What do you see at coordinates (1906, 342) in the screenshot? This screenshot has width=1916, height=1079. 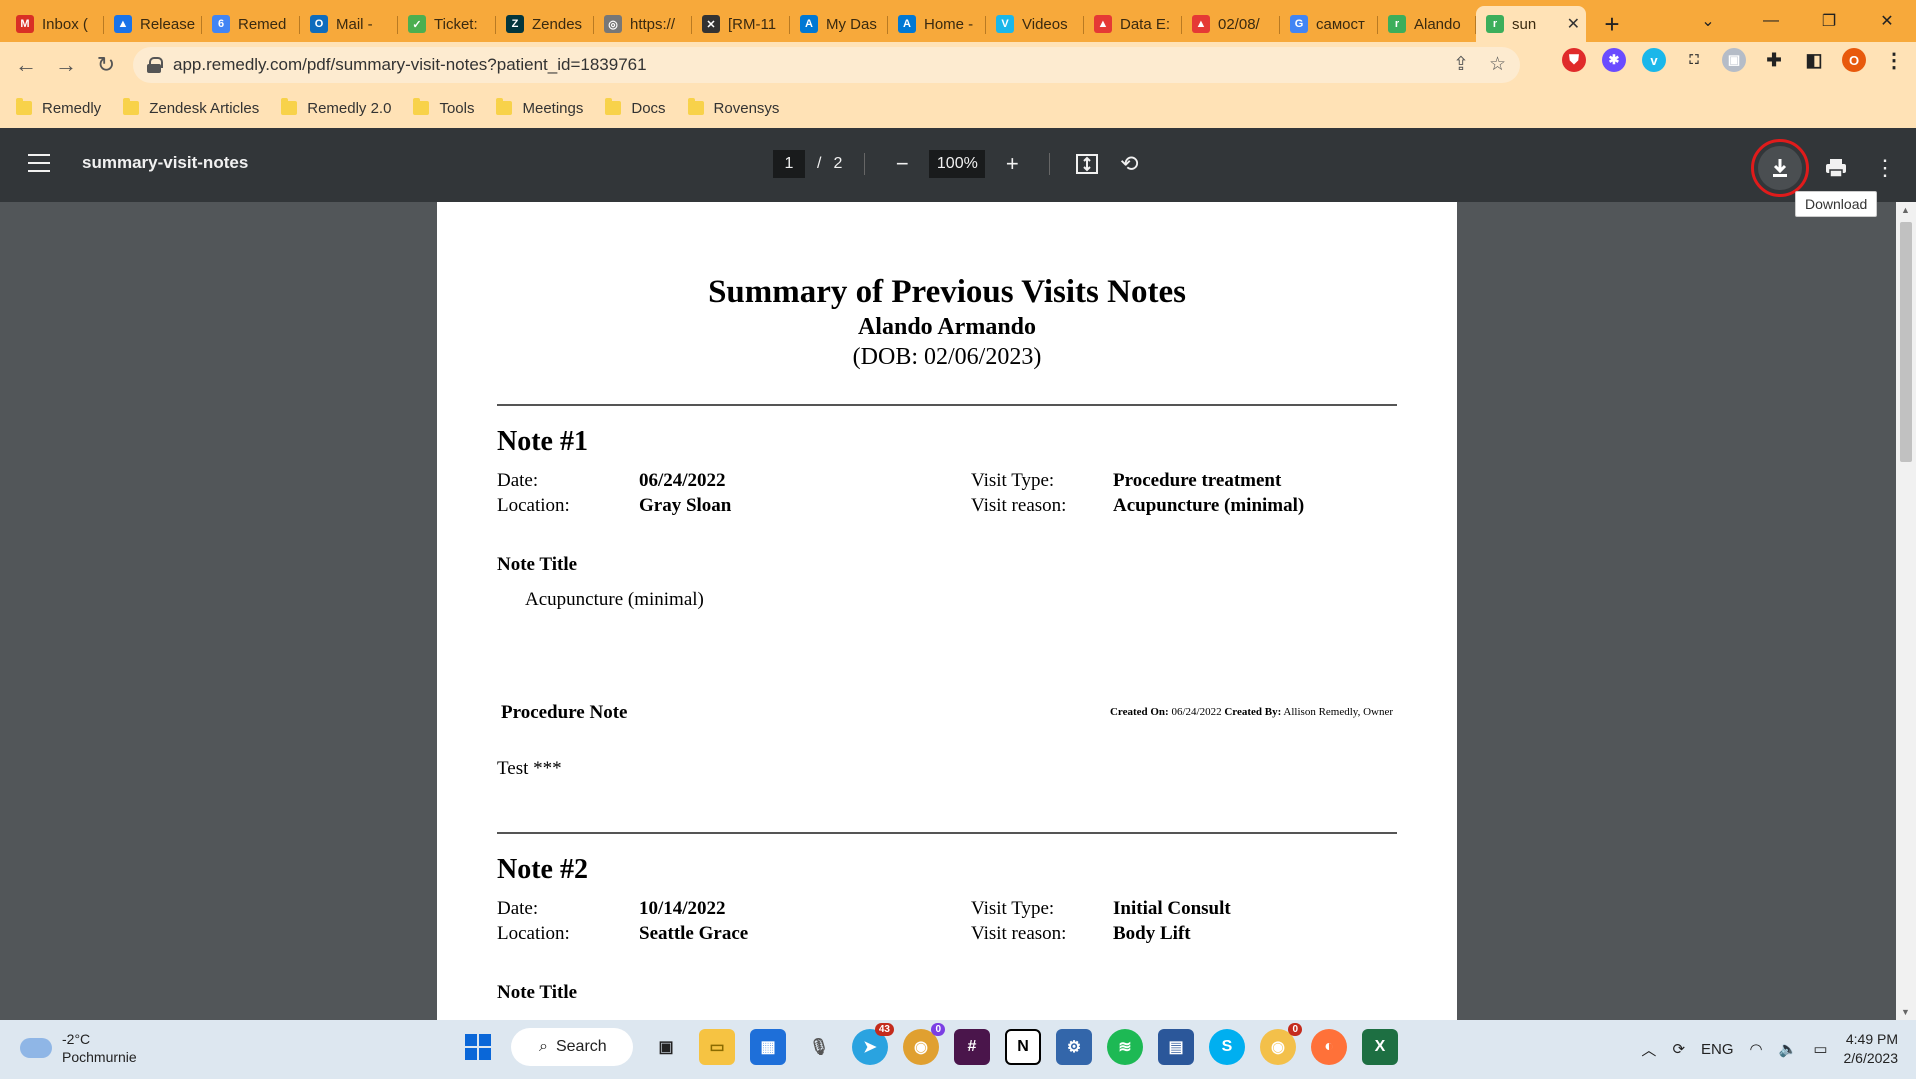 I see `scrollbar-thumb` at bounding box center [1906, 342].